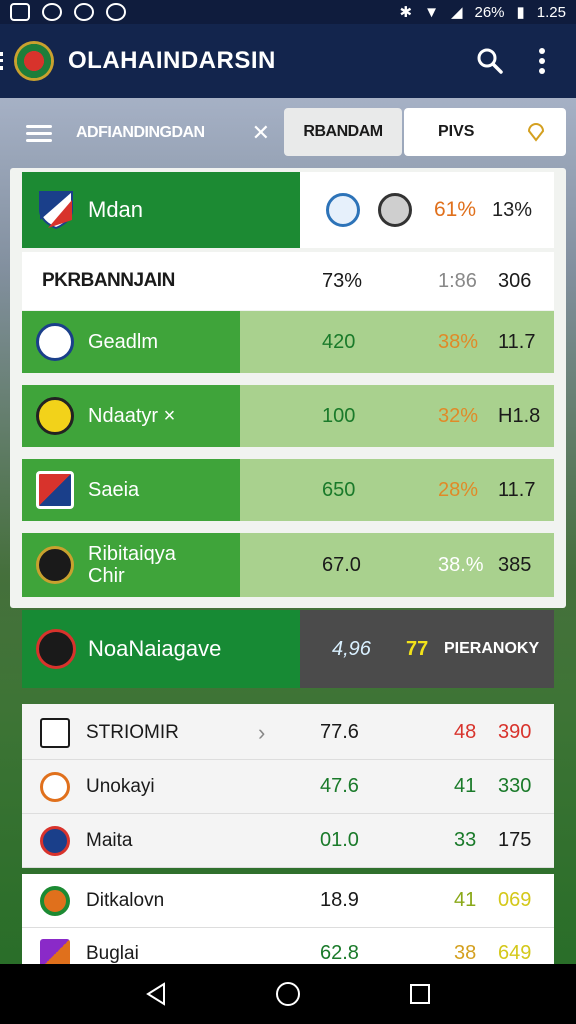  Describe the element at coordinates (288, 210) in the screenshot. I see `hero-row: Mdan 61% 13%` at that location.